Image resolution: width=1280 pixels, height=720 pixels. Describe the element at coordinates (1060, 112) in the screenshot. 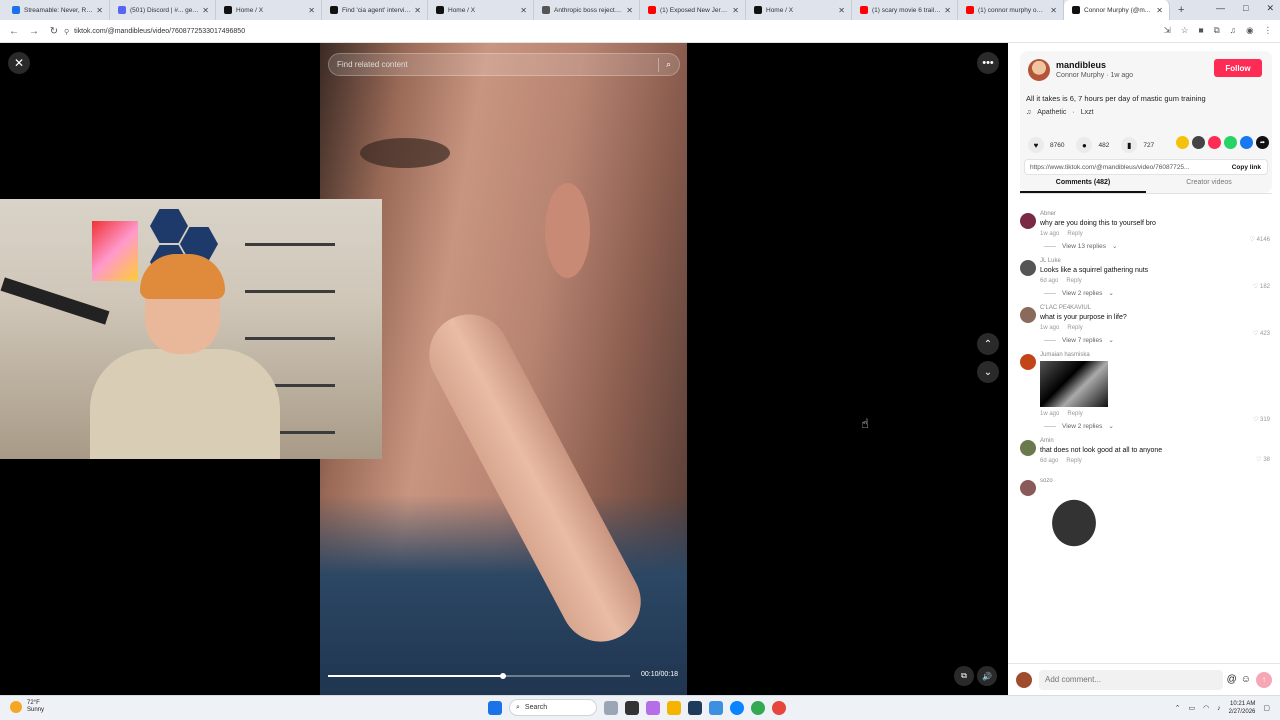

I see `music-info: ♫ Apathetic · Lxzt` at that location.